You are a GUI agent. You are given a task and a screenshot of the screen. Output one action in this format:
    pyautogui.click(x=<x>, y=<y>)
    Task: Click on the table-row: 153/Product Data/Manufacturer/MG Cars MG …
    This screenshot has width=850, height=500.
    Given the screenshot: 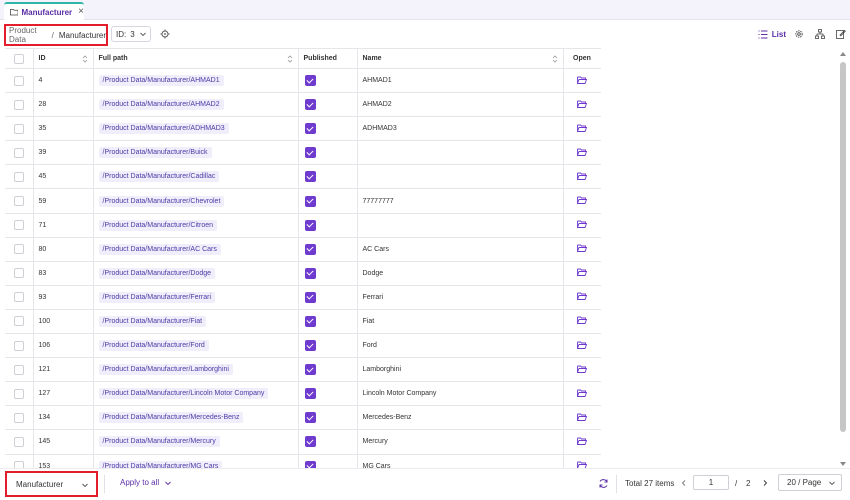 What is the action you would take?
    pyautogui.click(x=303, y=461)
    